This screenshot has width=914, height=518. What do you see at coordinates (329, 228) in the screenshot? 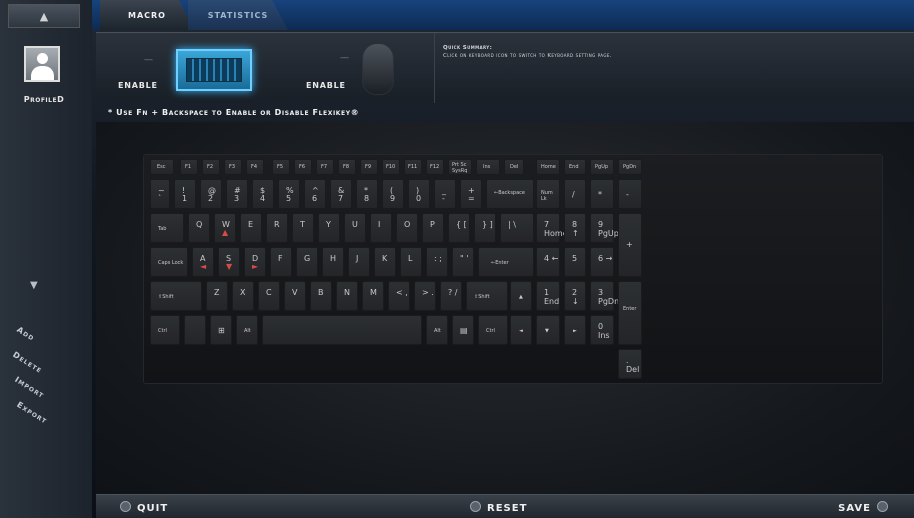
I see `key-y: Y` at bounding box center [329, 228].